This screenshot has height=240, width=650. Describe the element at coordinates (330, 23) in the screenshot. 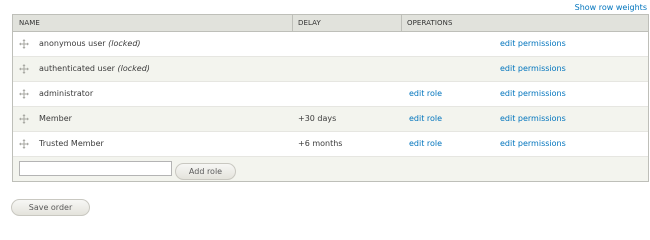

I see `table-header: NAME DELAY OPERATIONS` at that location.